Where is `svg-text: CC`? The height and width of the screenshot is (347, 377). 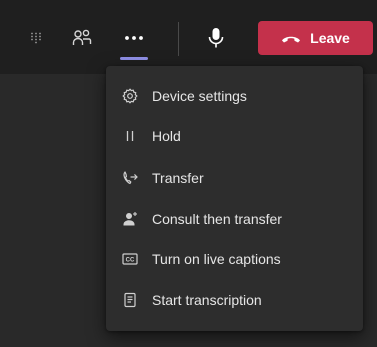 svg-text: CC is located at coordinates (130, 261).